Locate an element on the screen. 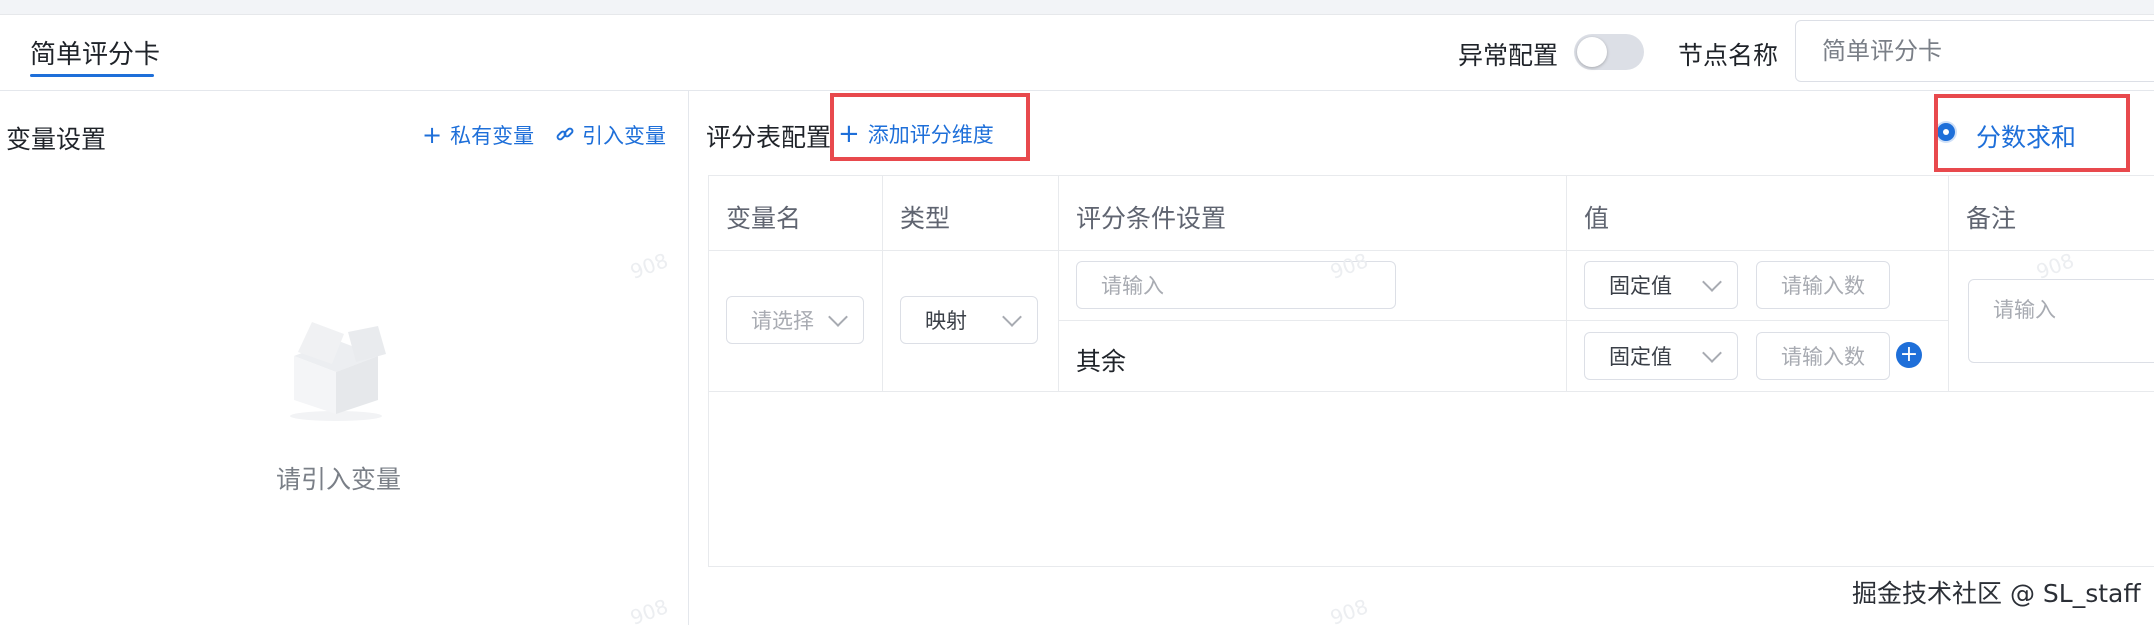  variable-select-placeholder: 请选择 is located at coordinates (782, 321).